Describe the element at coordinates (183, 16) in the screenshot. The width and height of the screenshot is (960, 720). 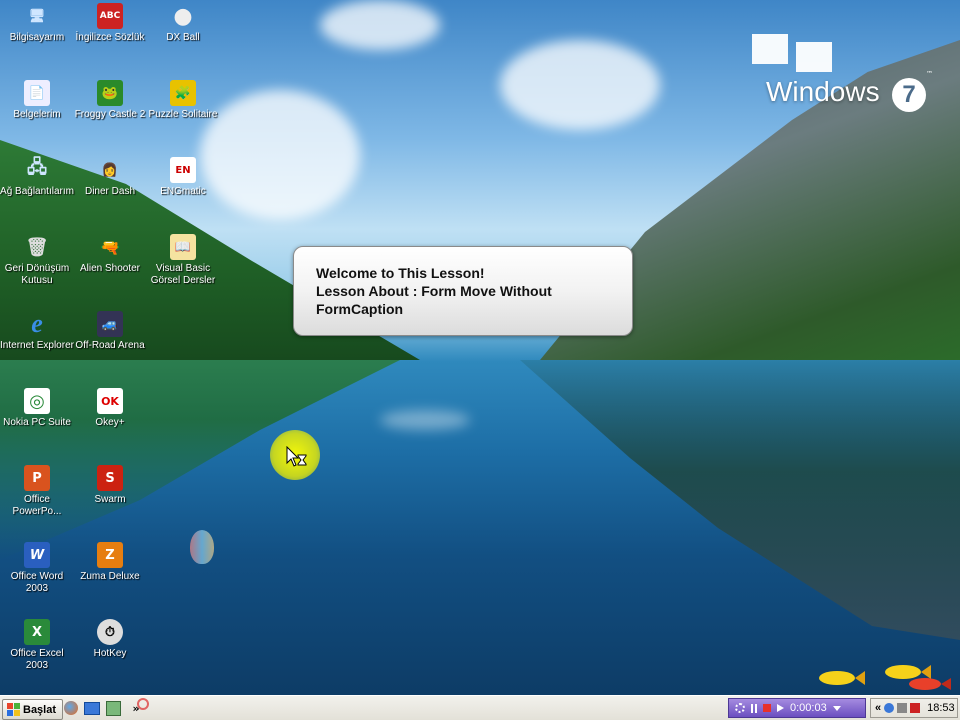
I see `ball-icon: ●` at that location.